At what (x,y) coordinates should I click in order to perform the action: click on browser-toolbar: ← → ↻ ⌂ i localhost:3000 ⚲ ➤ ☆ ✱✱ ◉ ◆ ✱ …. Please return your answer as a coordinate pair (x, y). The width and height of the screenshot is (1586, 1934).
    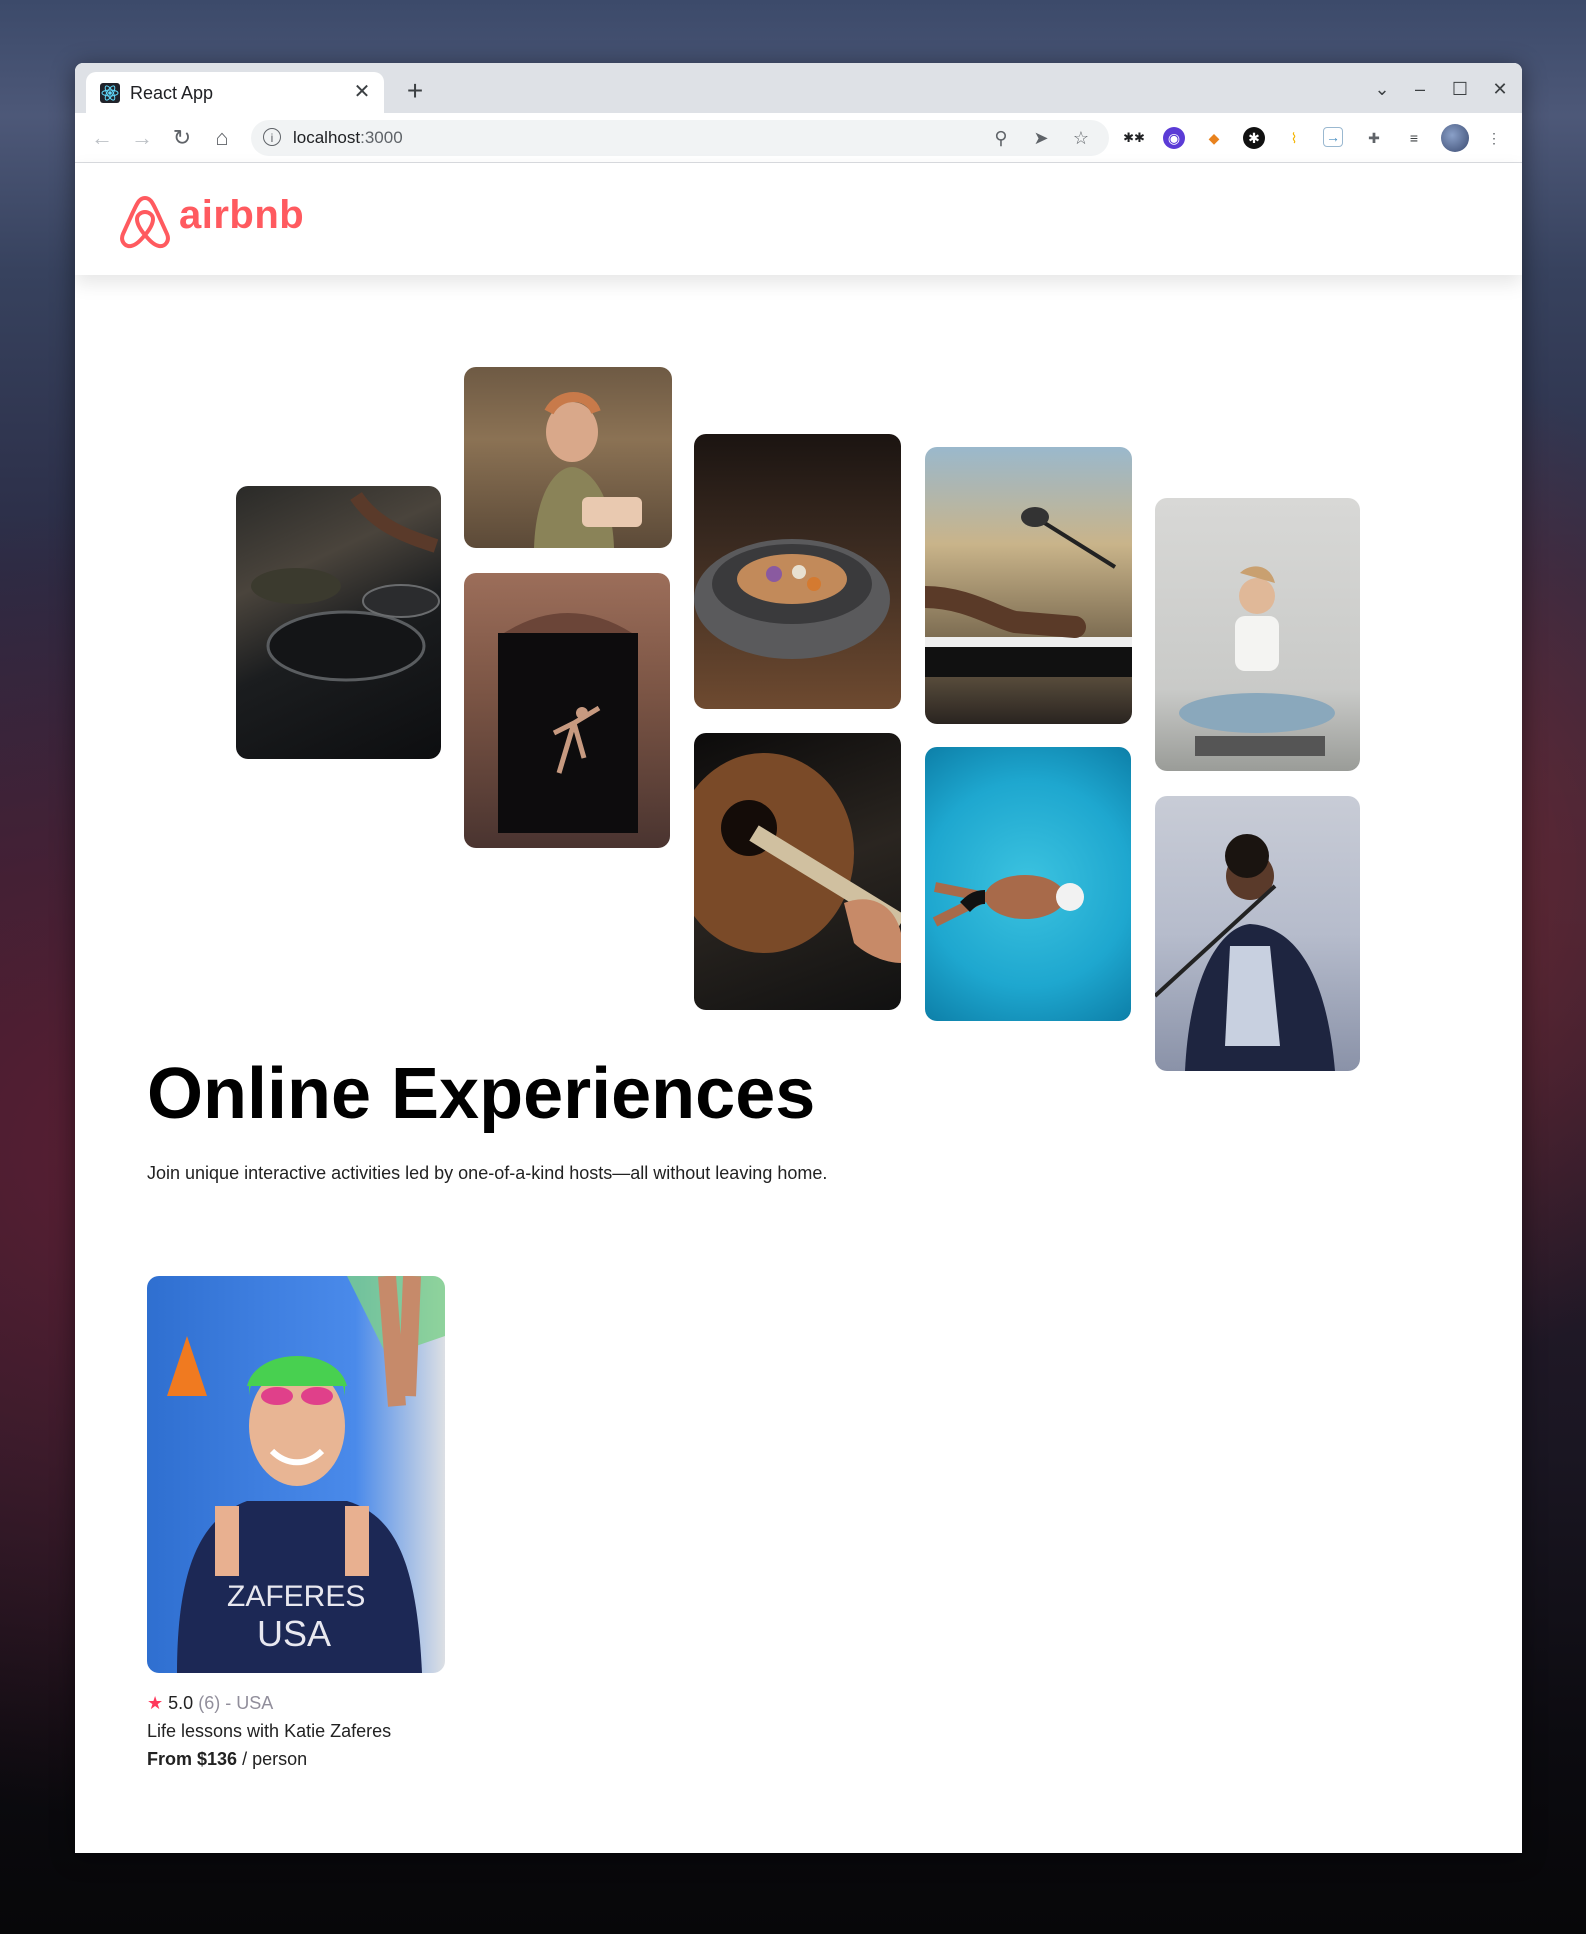
    Looking at the image, I should click on (798, 138).